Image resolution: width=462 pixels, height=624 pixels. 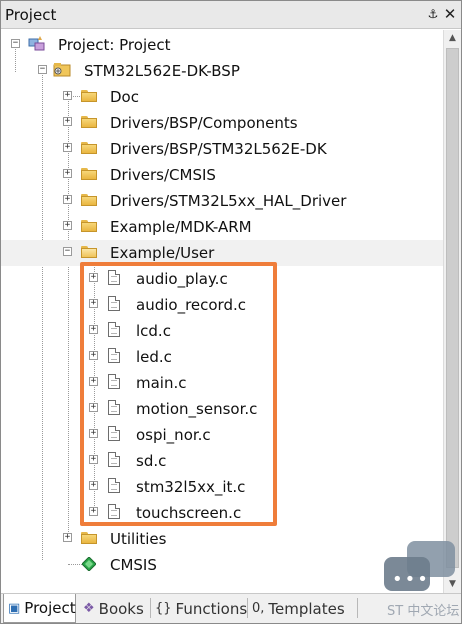 I want to click on tree-root: − Project: Project, so click(x=222, y=45).